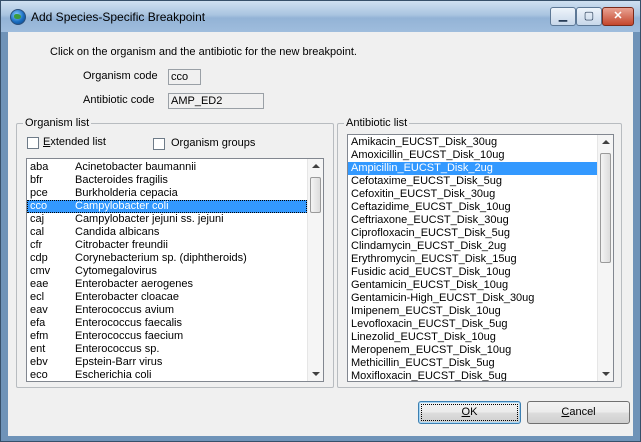 The image size is (641, 442). What do you see at coordinates (36, 180) in the screenshot?
I see `organism-code-cell: bfr` at bounding box center [36, 180].